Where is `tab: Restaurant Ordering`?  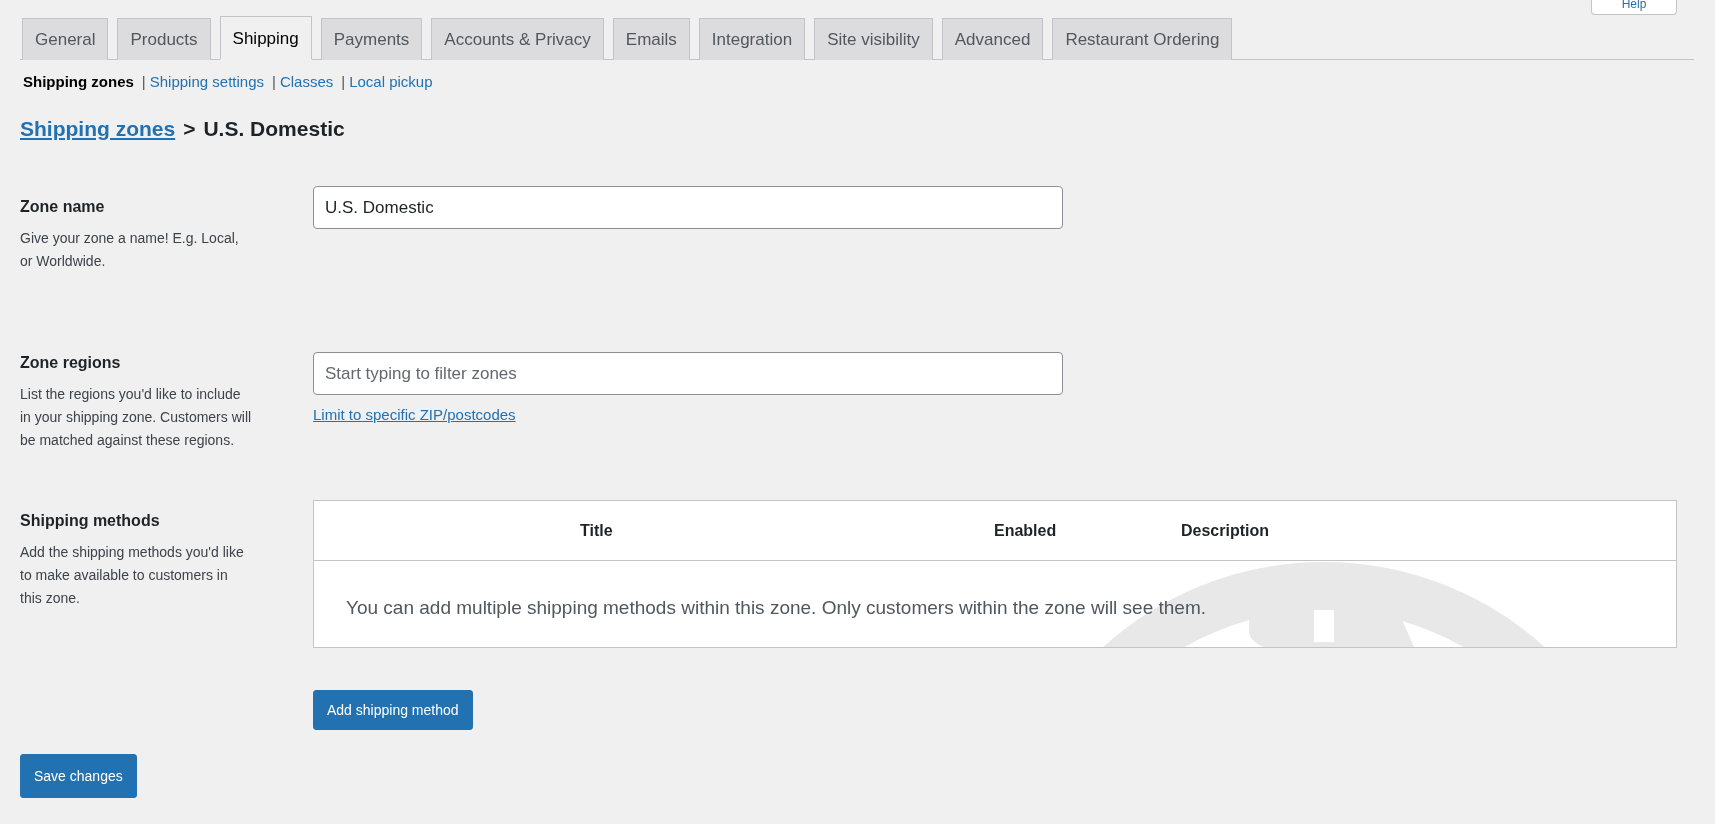 tab: Restaurant Ordering is located at coordinates (1142, 39).